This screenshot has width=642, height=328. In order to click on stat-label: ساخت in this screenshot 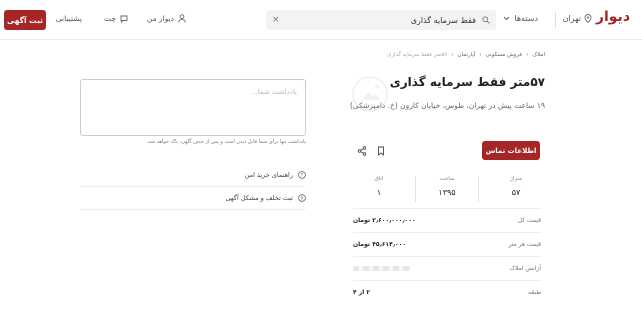, I will do `click(447, 179)`.